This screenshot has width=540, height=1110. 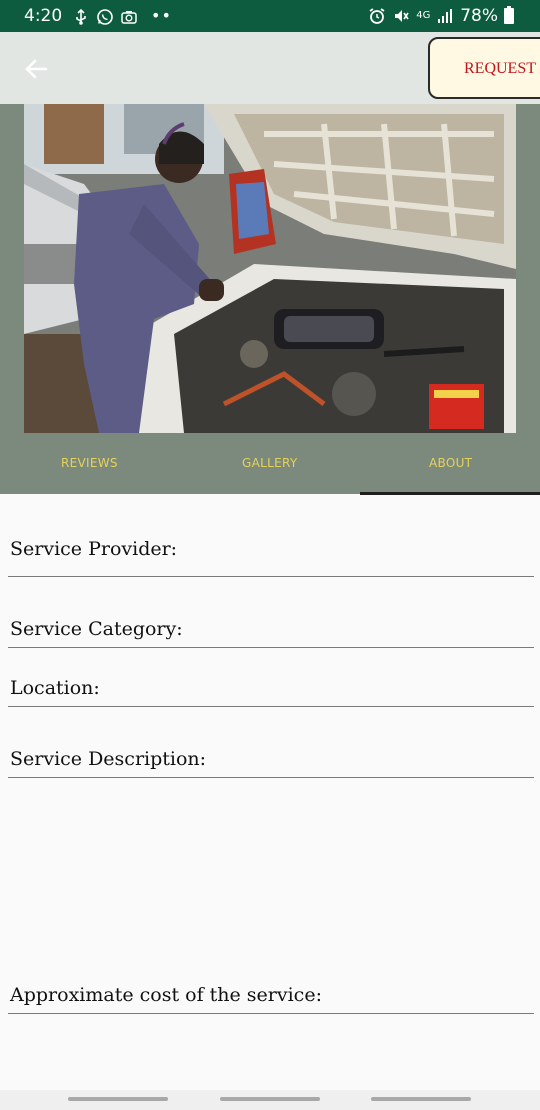 What do you see at coordinates (108, 759) in the screenshot?
I see `service-description-label: Service Description:` at bounding box center [108, 759].